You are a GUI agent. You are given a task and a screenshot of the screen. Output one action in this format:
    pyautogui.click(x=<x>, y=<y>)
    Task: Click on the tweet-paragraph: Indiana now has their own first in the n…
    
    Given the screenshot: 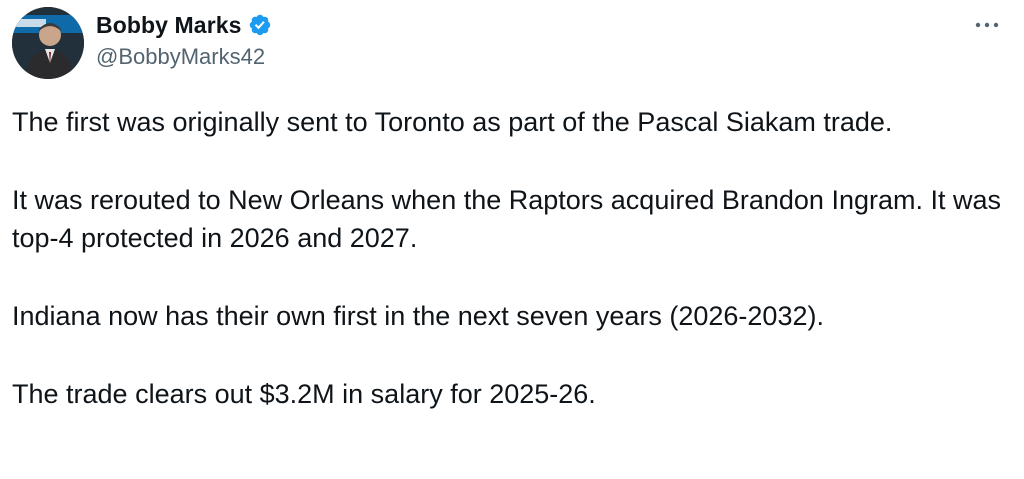 What is the action you would take?
    pyautogui.click(x=418, y=316)
    